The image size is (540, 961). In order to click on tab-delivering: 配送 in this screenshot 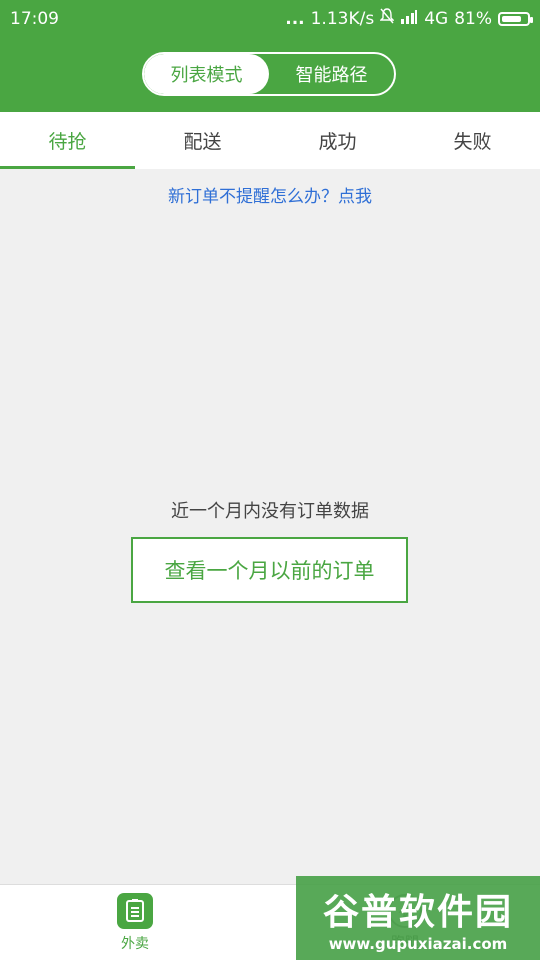, I will do `click(202, 140)`.